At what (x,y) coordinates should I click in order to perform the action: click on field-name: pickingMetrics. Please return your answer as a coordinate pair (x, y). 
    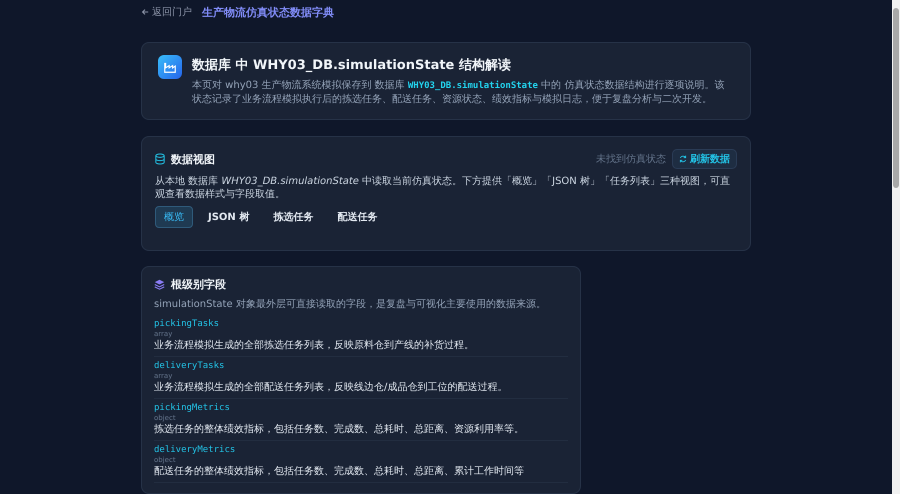
    Looking at the image, I should click on (192, 408).